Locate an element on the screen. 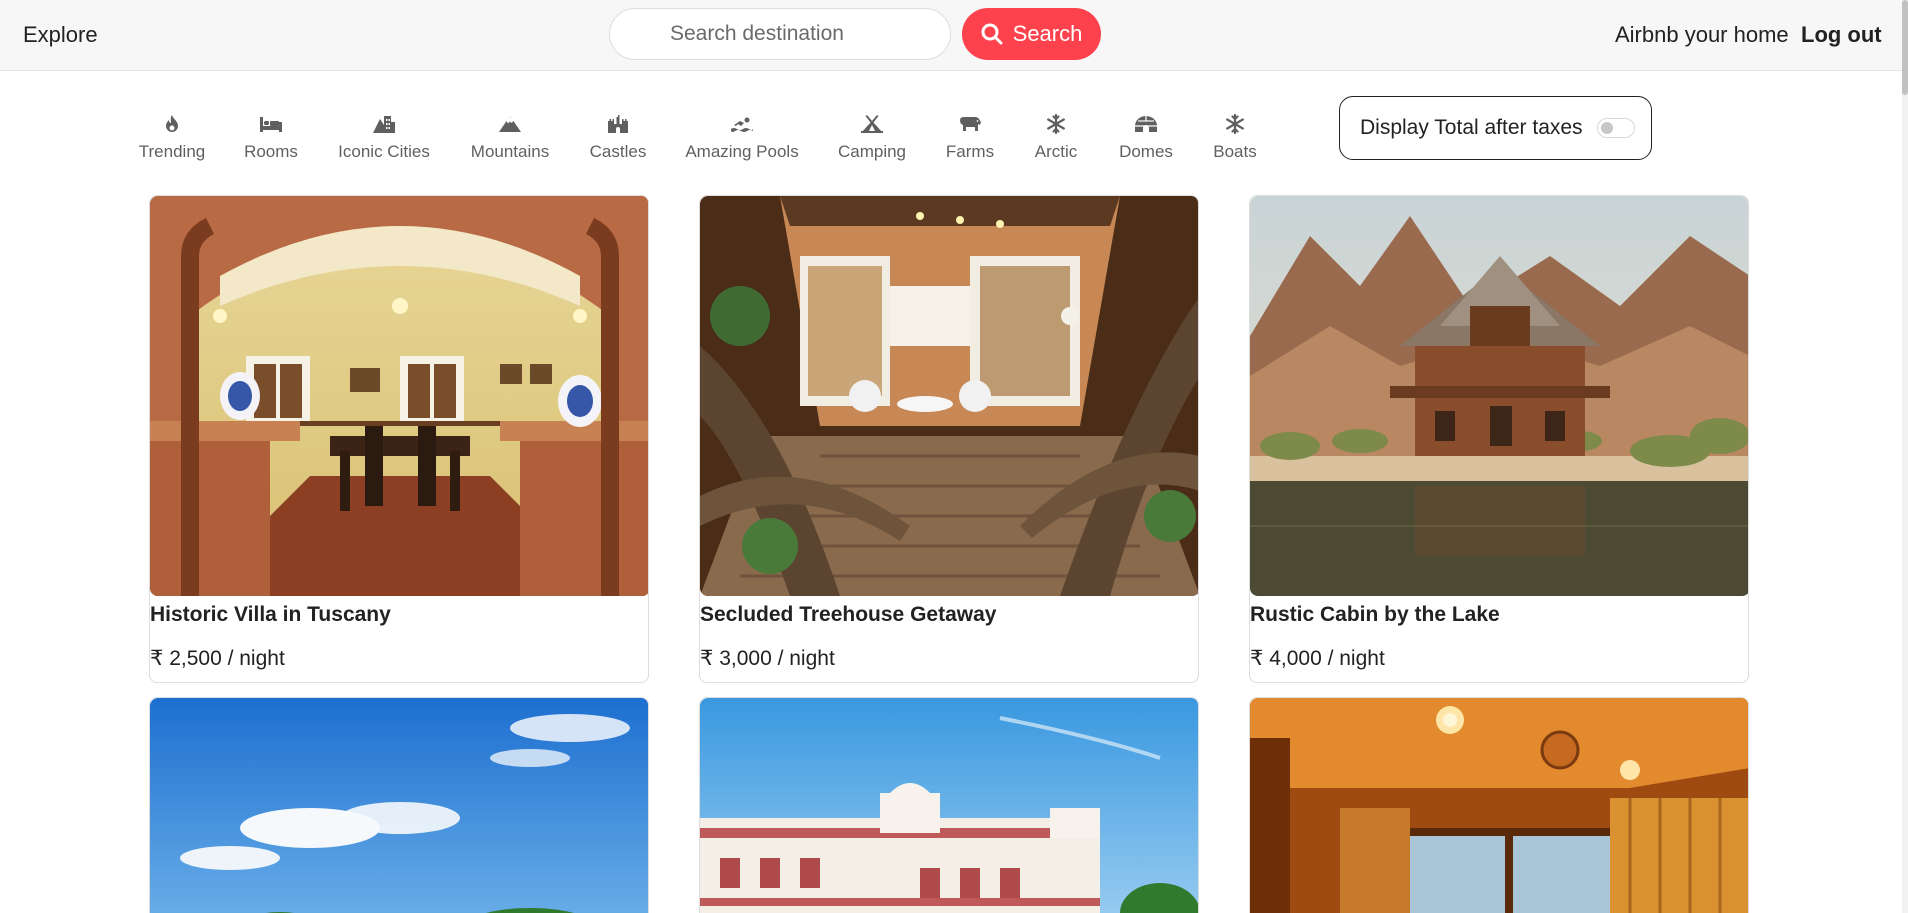 This screenshot has width=1908, height=913. filter-amazing-pools: Amazing Pools is located at coordinates (742, 138).